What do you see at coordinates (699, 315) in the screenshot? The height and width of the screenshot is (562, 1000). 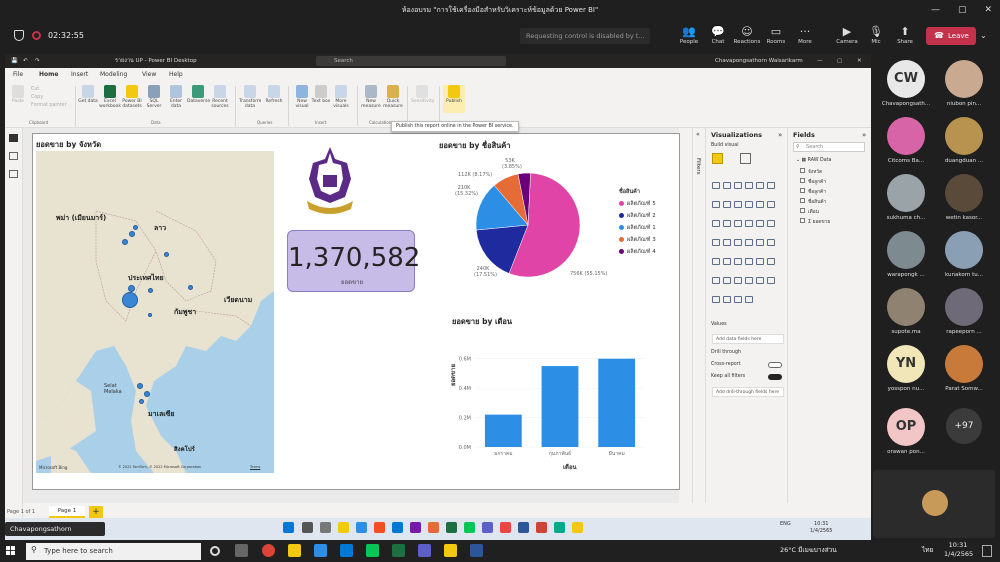 I see `filters-pane-collapsed: « Filters` at bounding box center [699, 315].